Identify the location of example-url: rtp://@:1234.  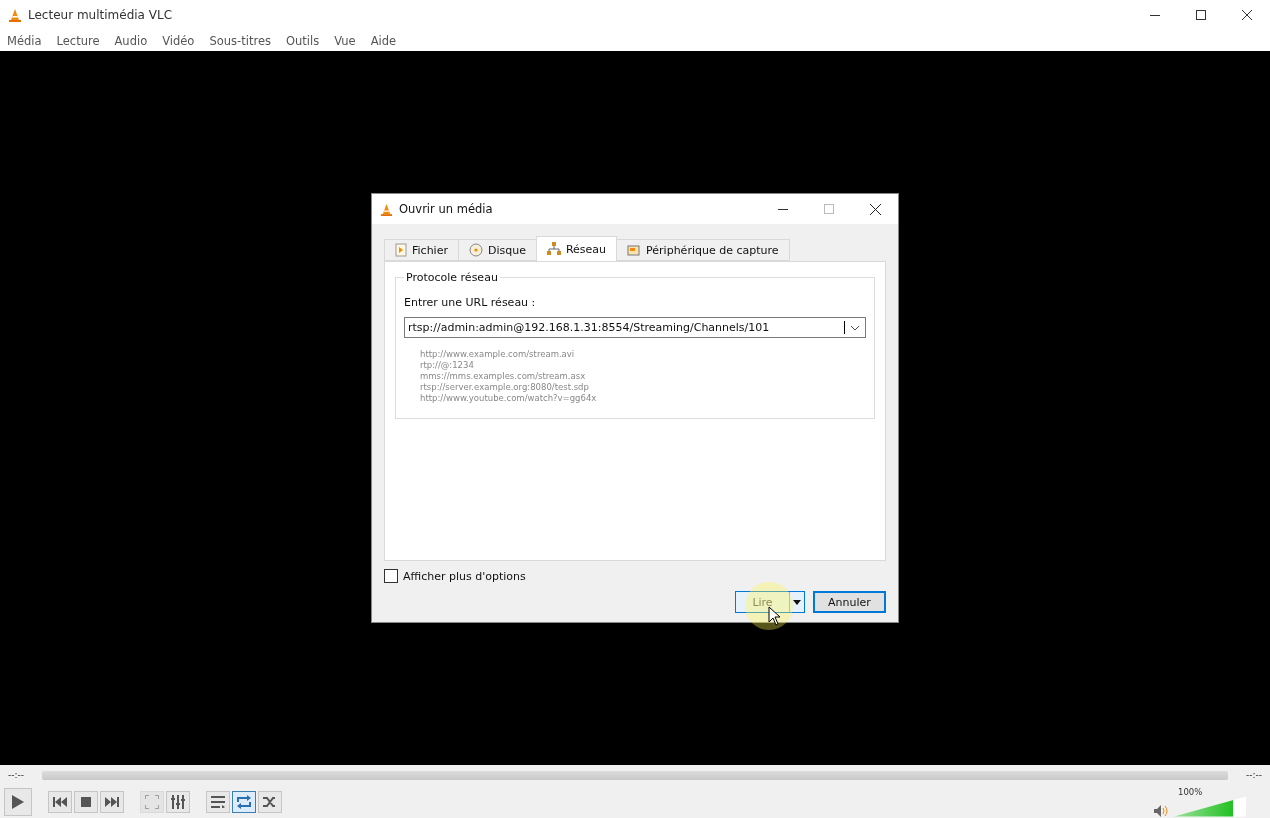
(447, 365).